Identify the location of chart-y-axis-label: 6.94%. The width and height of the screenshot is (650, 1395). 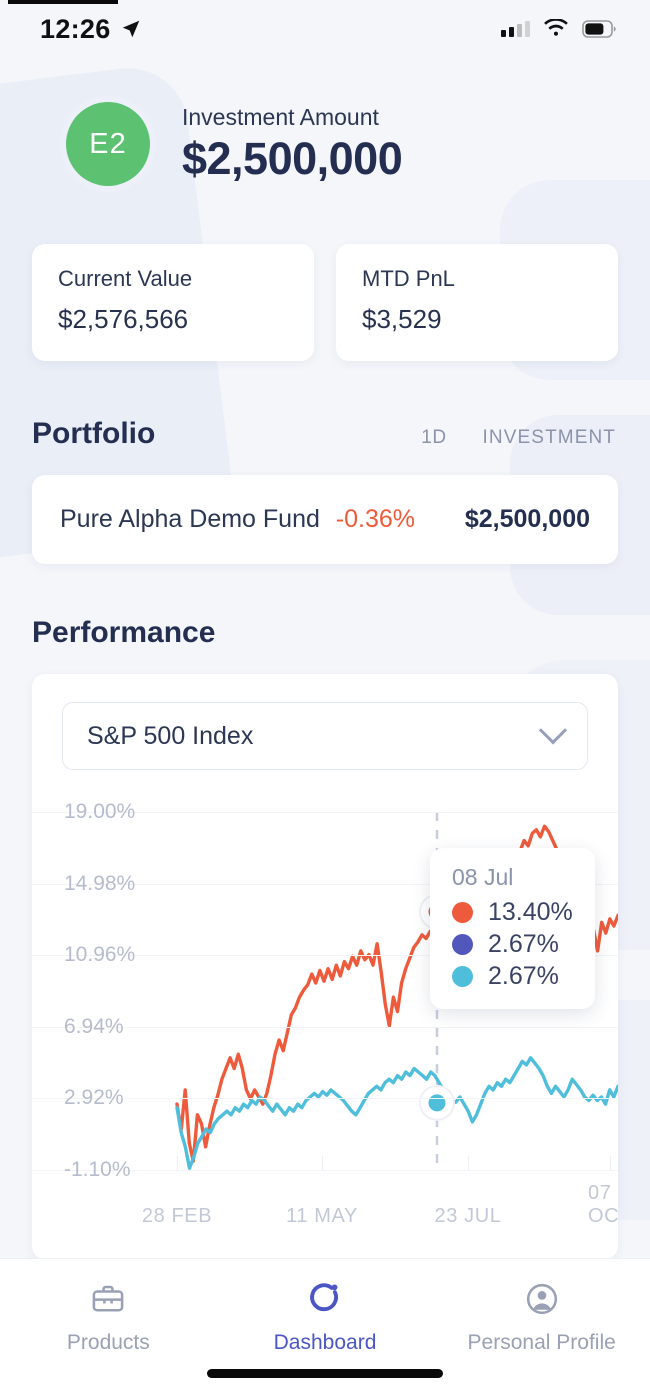
(94, 1026).